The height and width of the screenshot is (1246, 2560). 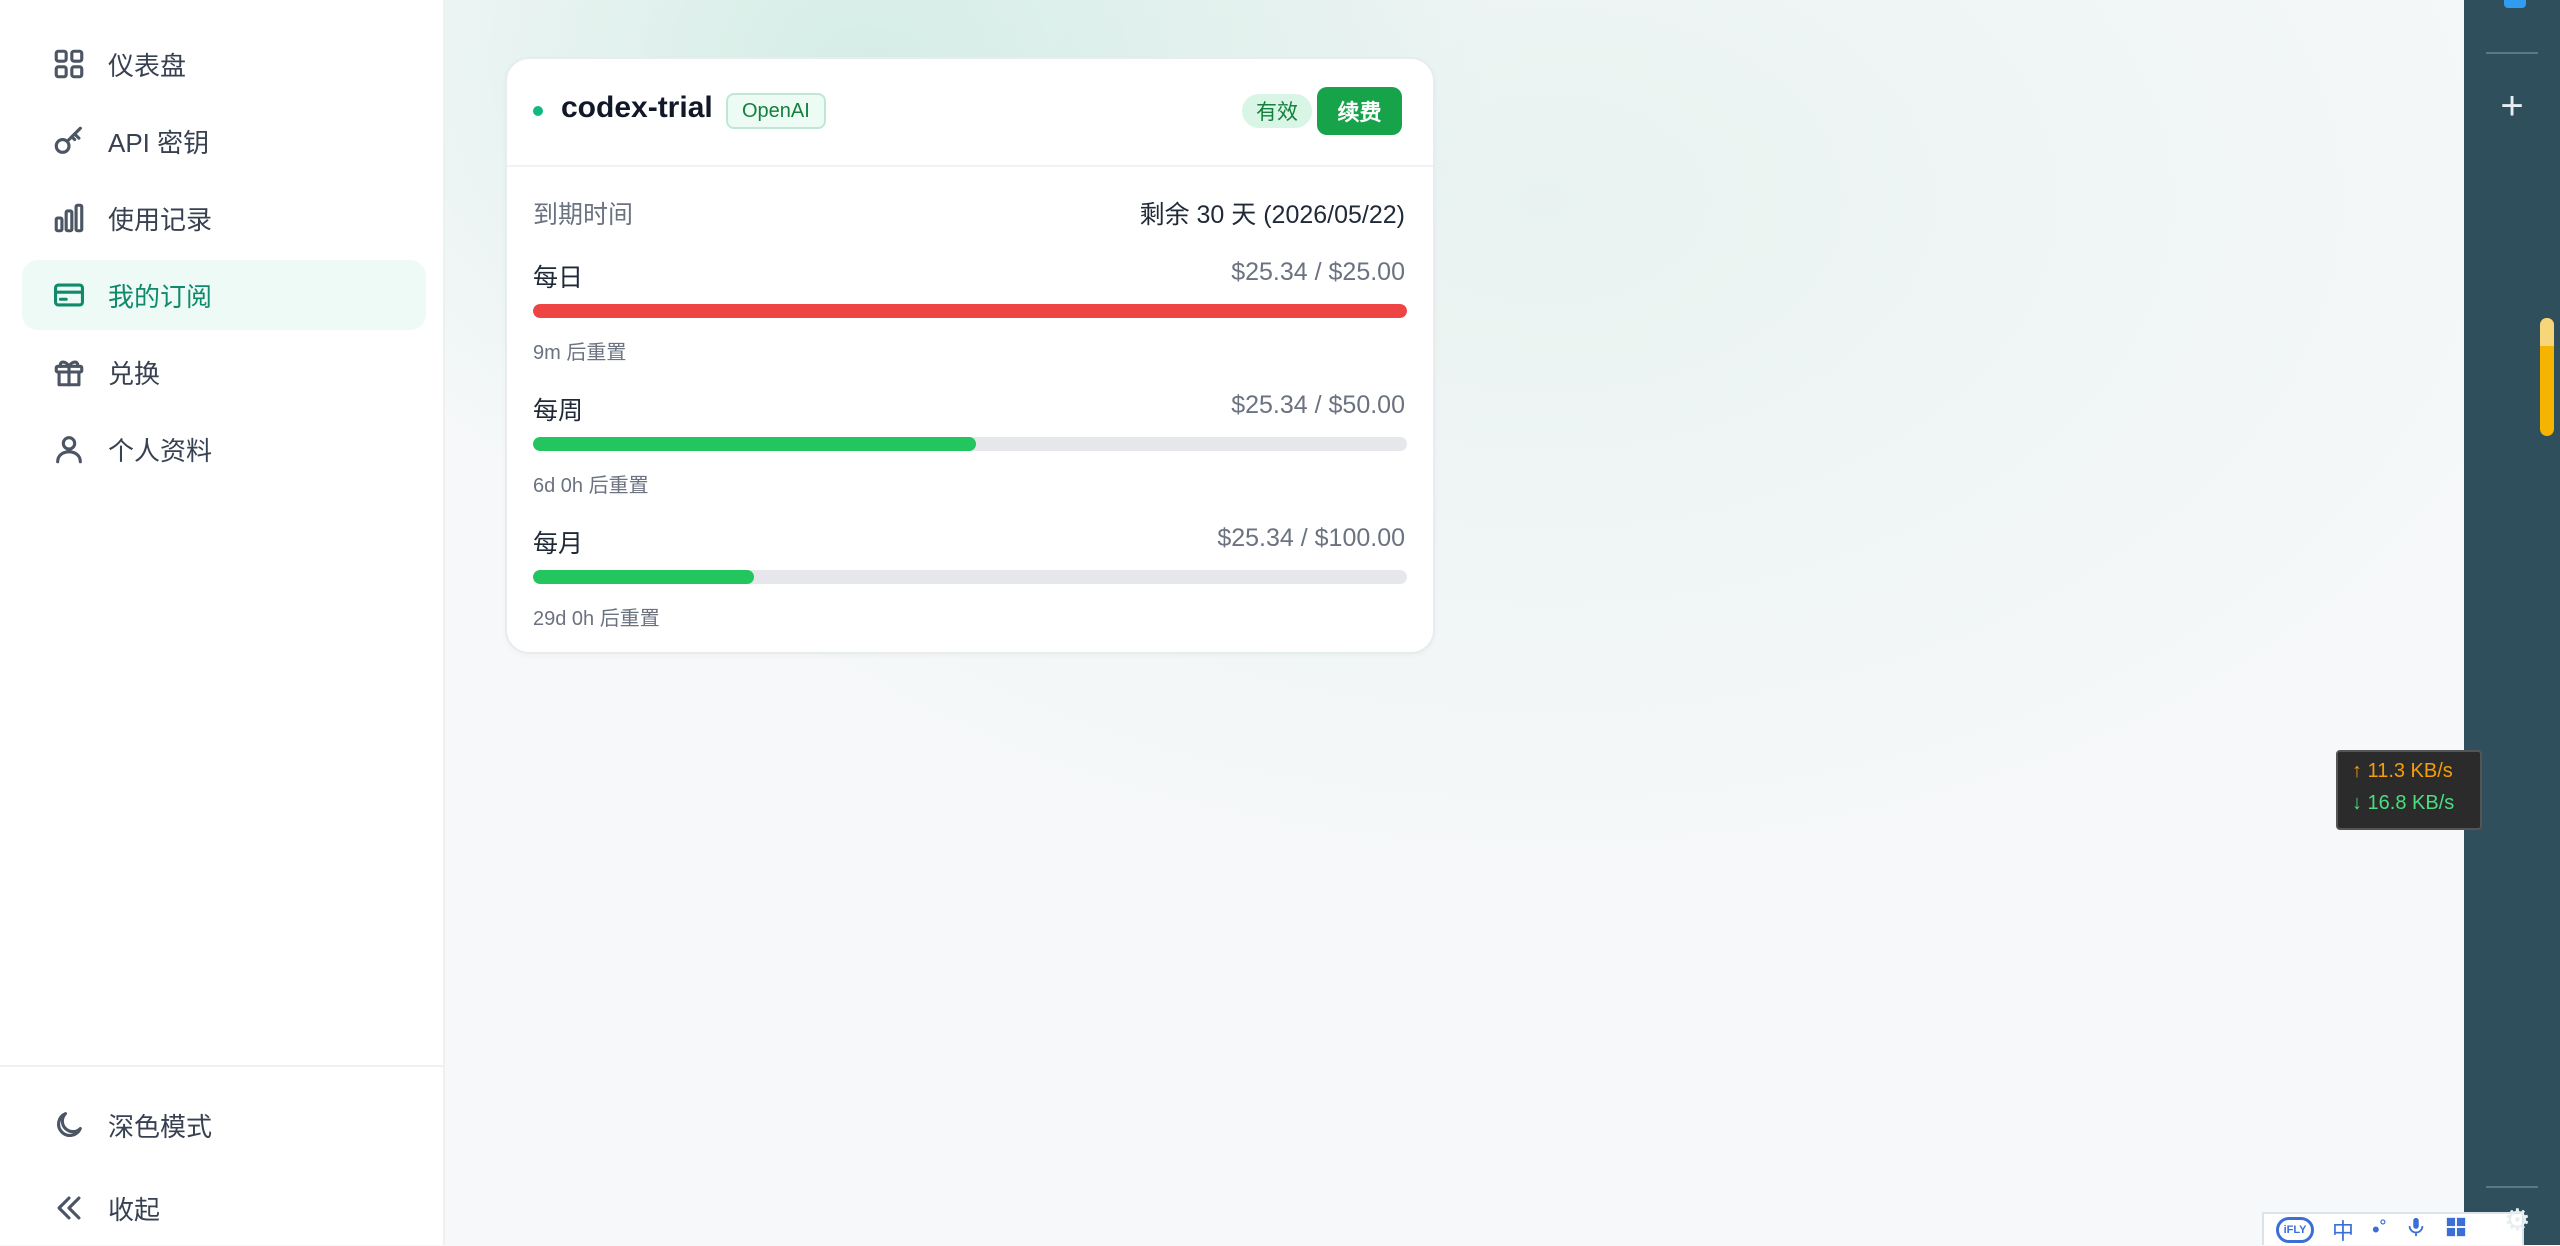 What do you see at coordinates (69, 295) in the screenshot?
I see `credit-card-icon` at bounding box center [69, 295].